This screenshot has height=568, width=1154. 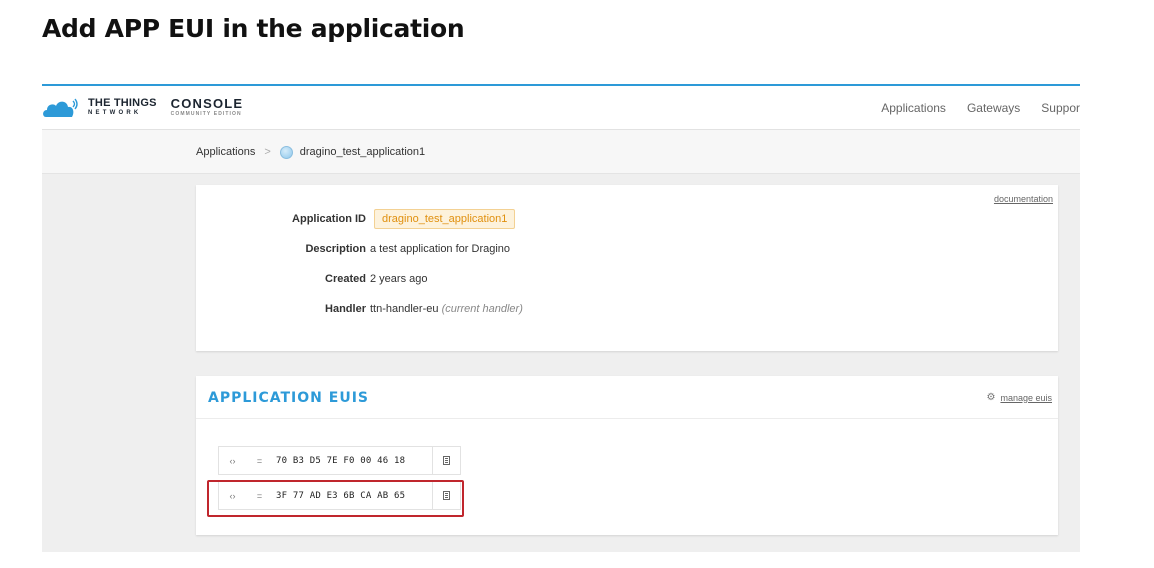 What do you see at coordinates (207, 103) in the screenshot?
I see `console-main-text: CONSOLE` at bounding box center [207, 103].